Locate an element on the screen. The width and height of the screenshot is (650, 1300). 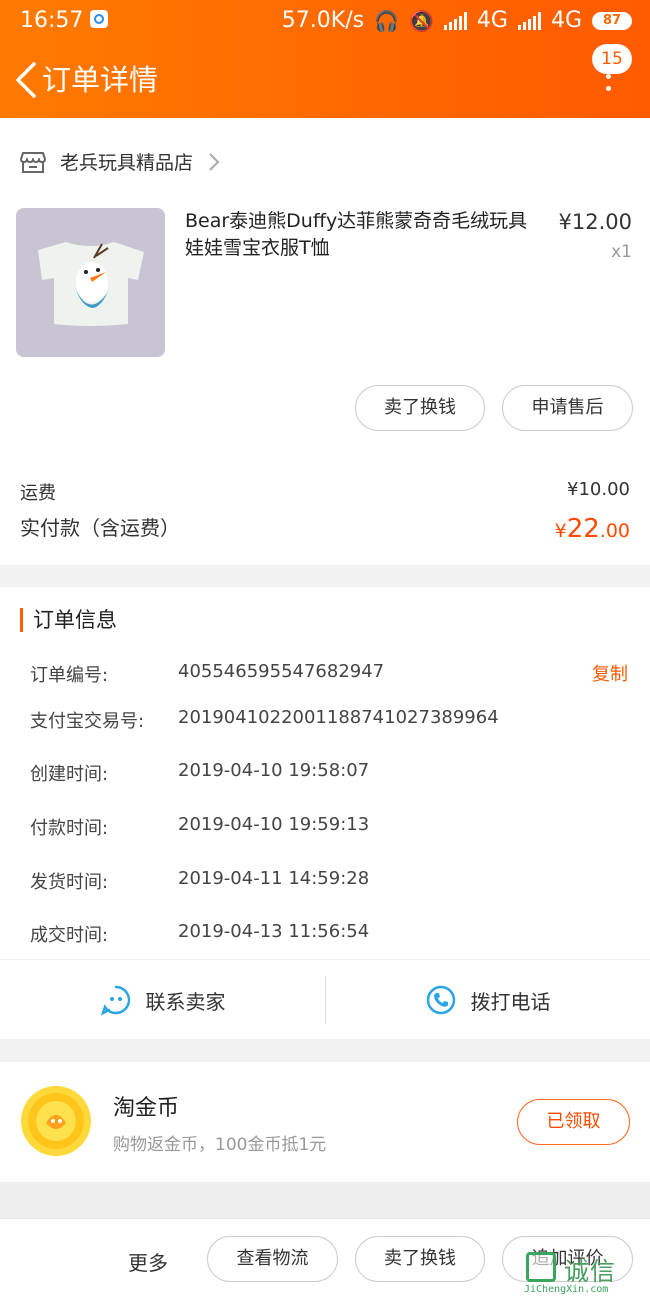
status-time: 16:57 is located at coordinates (52, 20).